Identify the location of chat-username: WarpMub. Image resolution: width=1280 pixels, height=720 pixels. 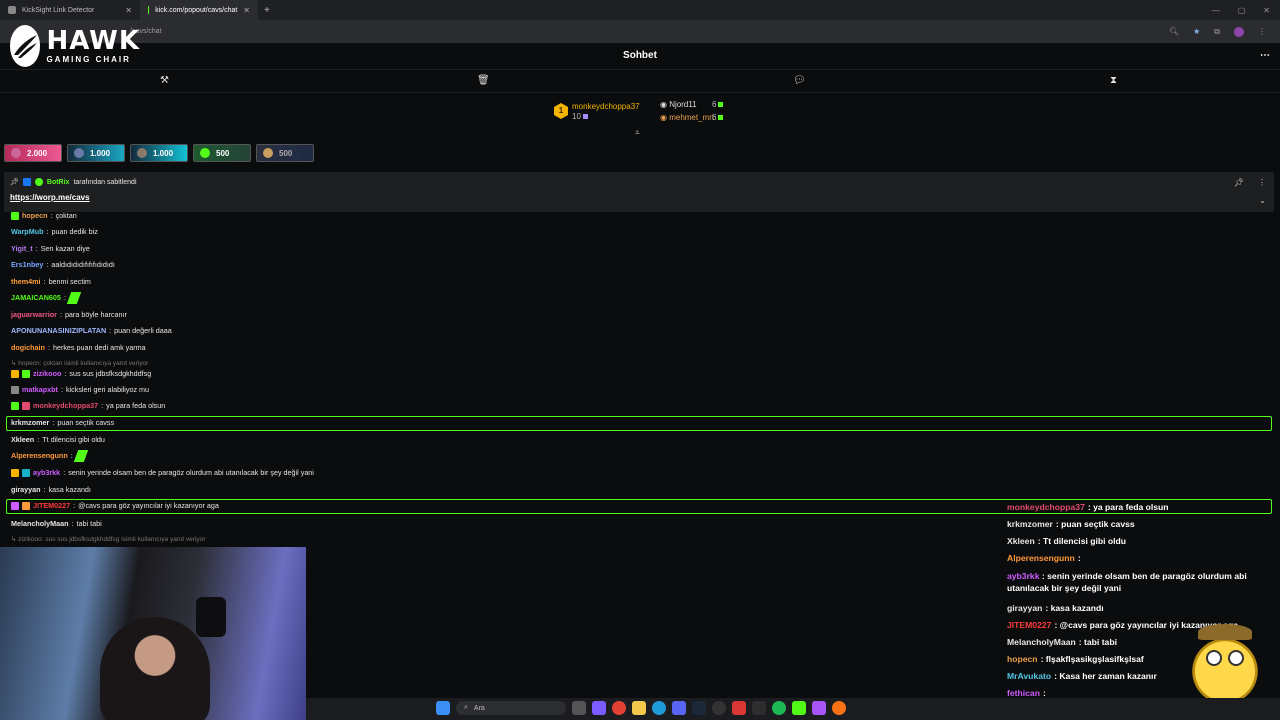
(27, 232).